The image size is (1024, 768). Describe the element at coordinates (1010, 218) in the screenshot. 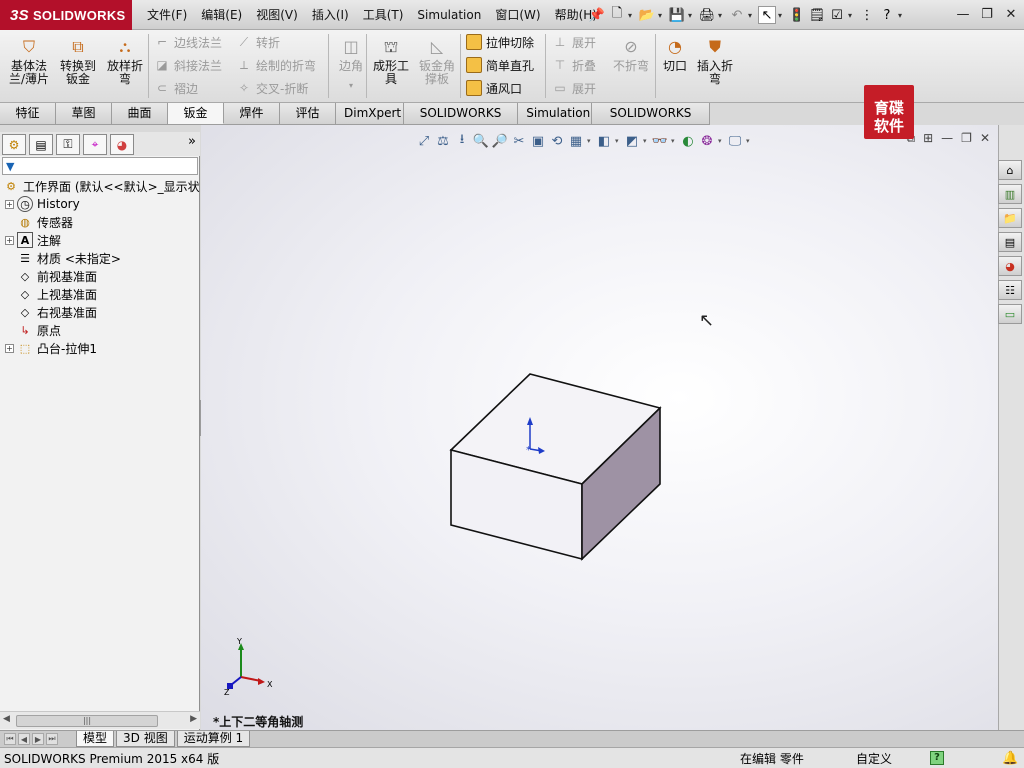

I see `file-explorer-icon: 📁` at that location.